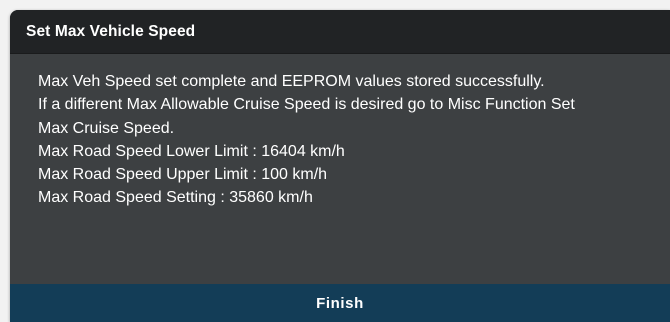 This screenshot has width=670, height=322. I want to click on message-line: Max Road Speed Setting : 35860 km/h, so click(175, 198).